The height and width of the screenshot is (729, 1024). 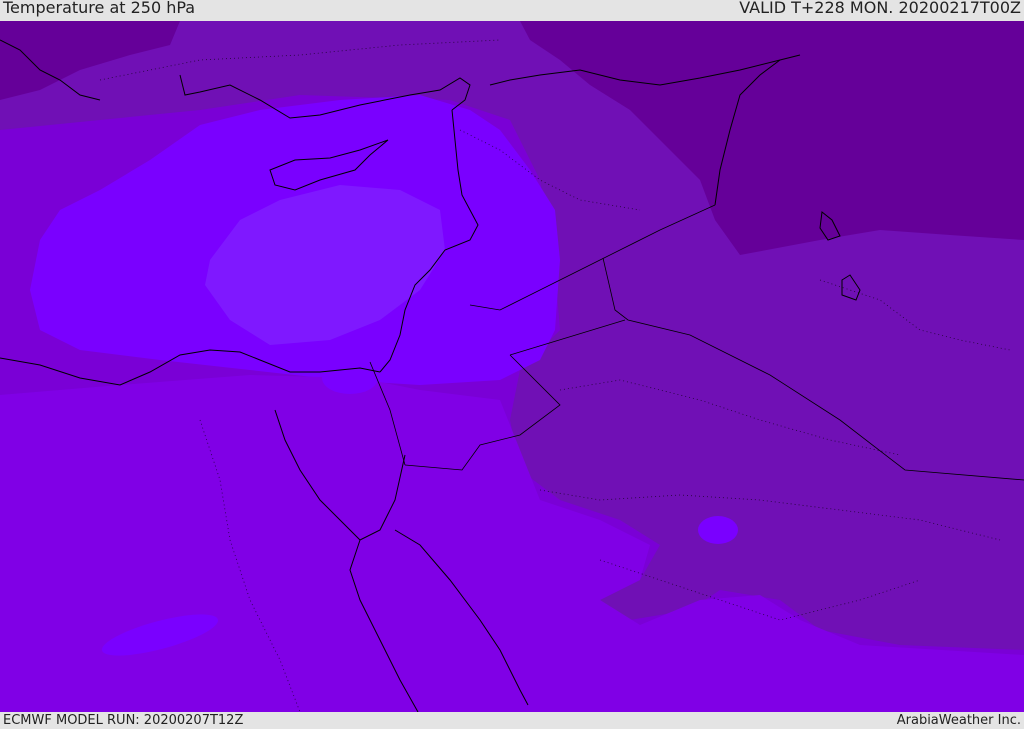 What do you see at coordinates (123, 720) in the screenshot?
I see `model-run: ECMWF MODEL RUN: 20200207T12Z` at bounding box center [123, 720].